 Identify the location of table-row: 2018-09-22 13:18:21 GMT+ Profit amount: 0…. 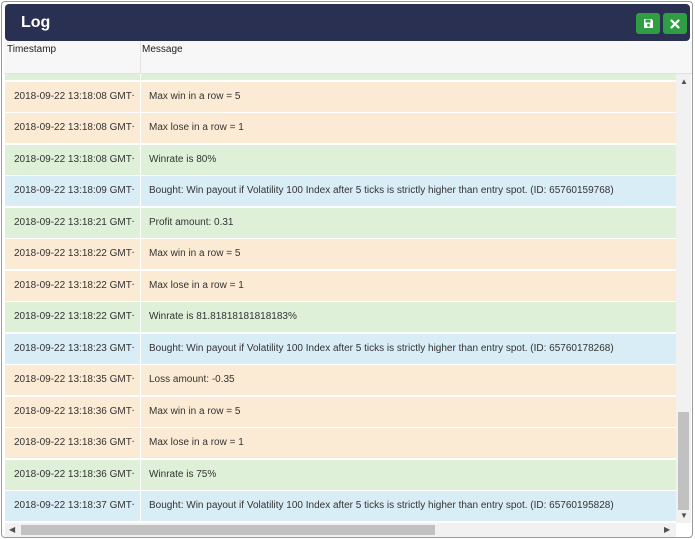
(340, 223).